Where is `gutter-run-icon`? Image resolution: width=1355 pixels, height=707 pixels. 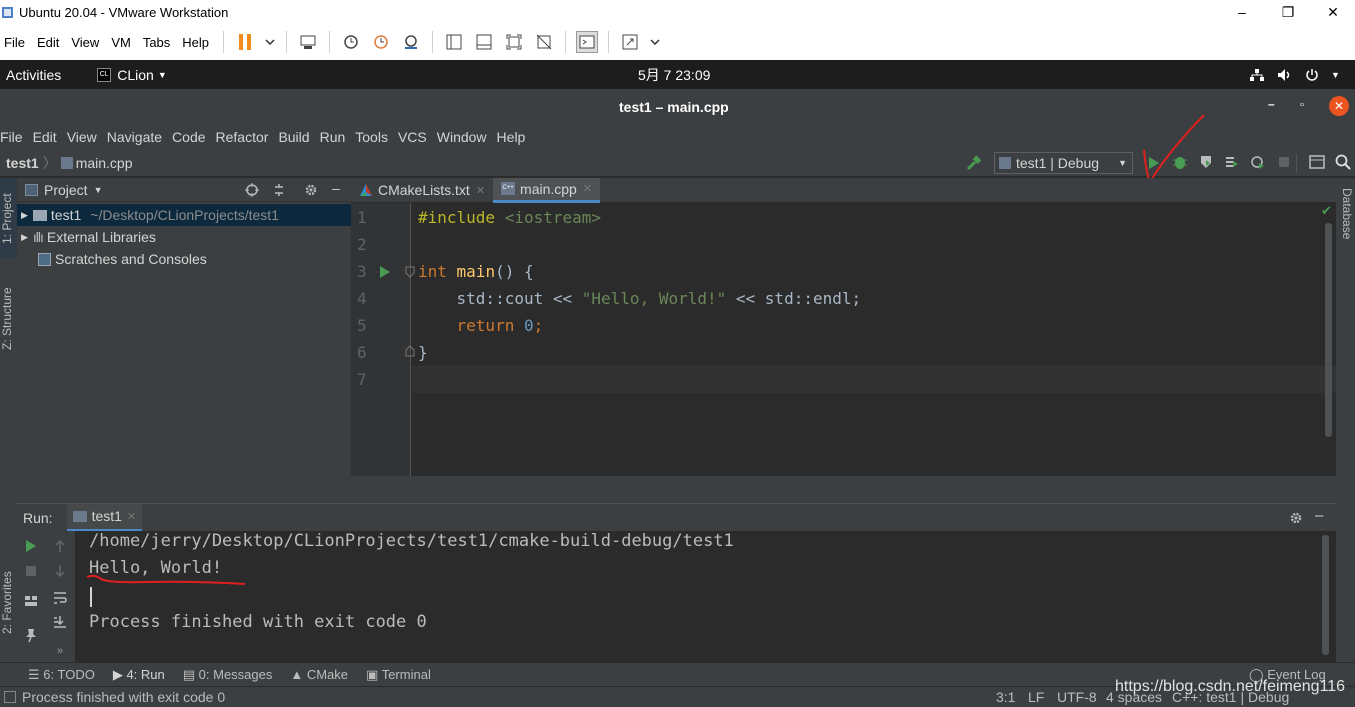
gutter-run-icon is located at coordinates (385, 272).